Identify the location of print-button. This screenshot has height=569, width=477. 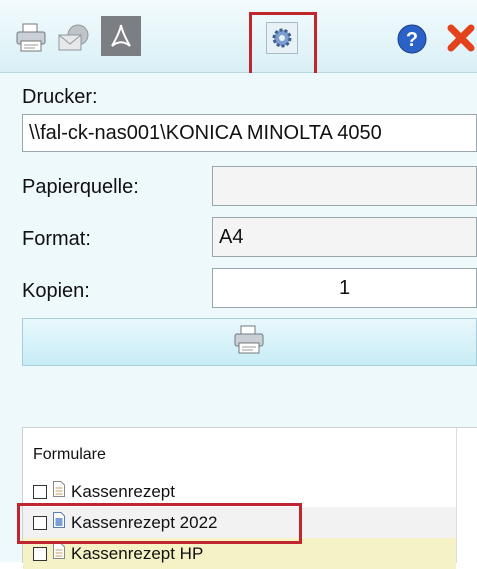
(249, 342).